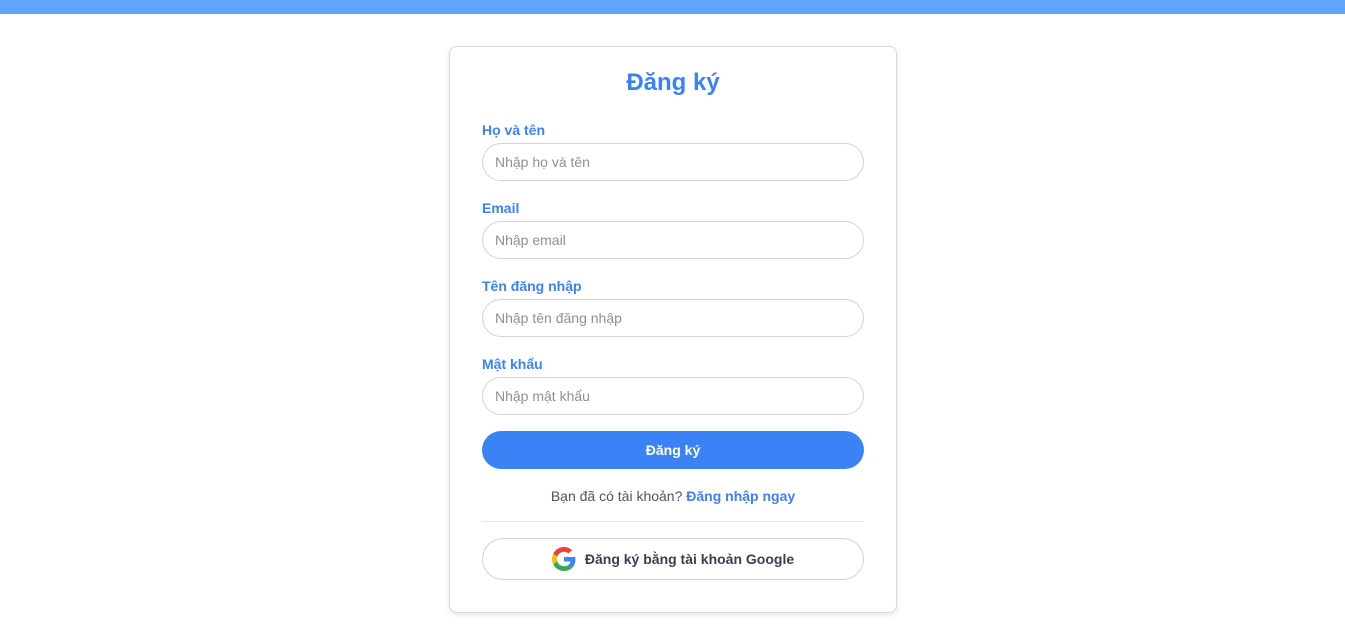  I want to click on fullname-label: Họ và tên, so click(514, 130).